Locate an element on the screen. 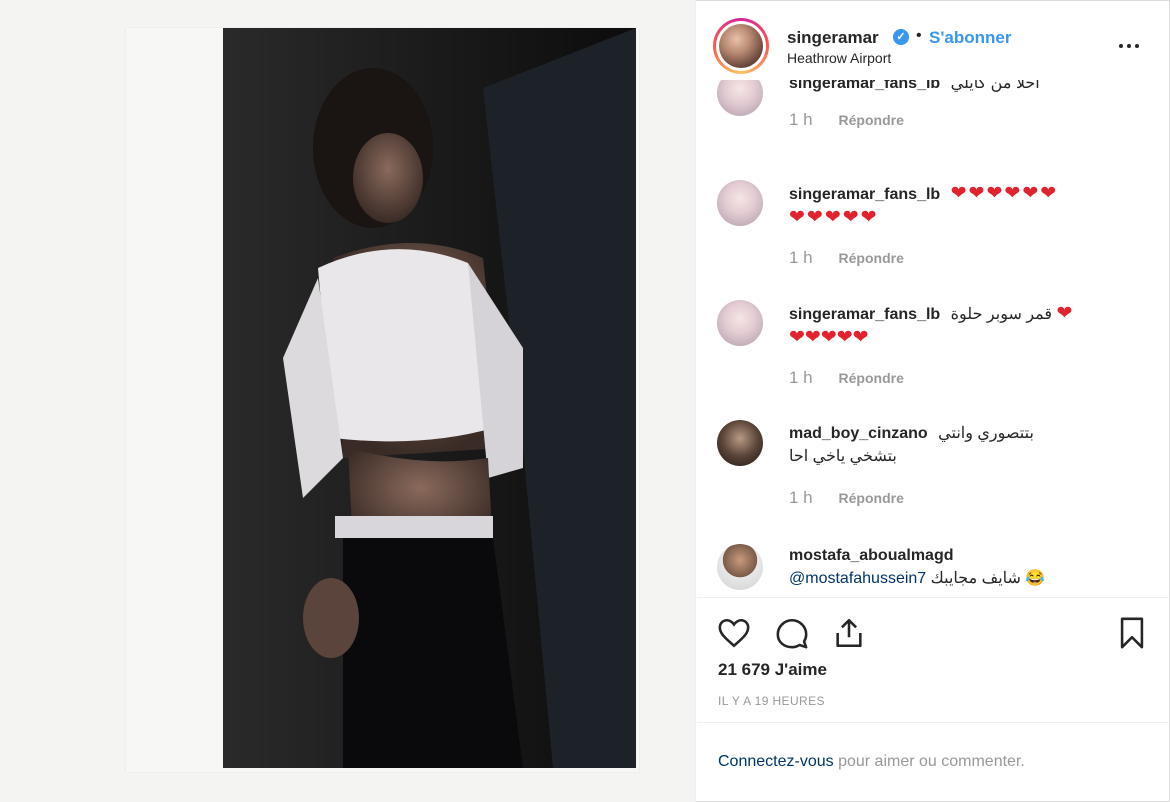 The image size is (1170, 802). bookmark-icon is located at coordinates (1132, 633).